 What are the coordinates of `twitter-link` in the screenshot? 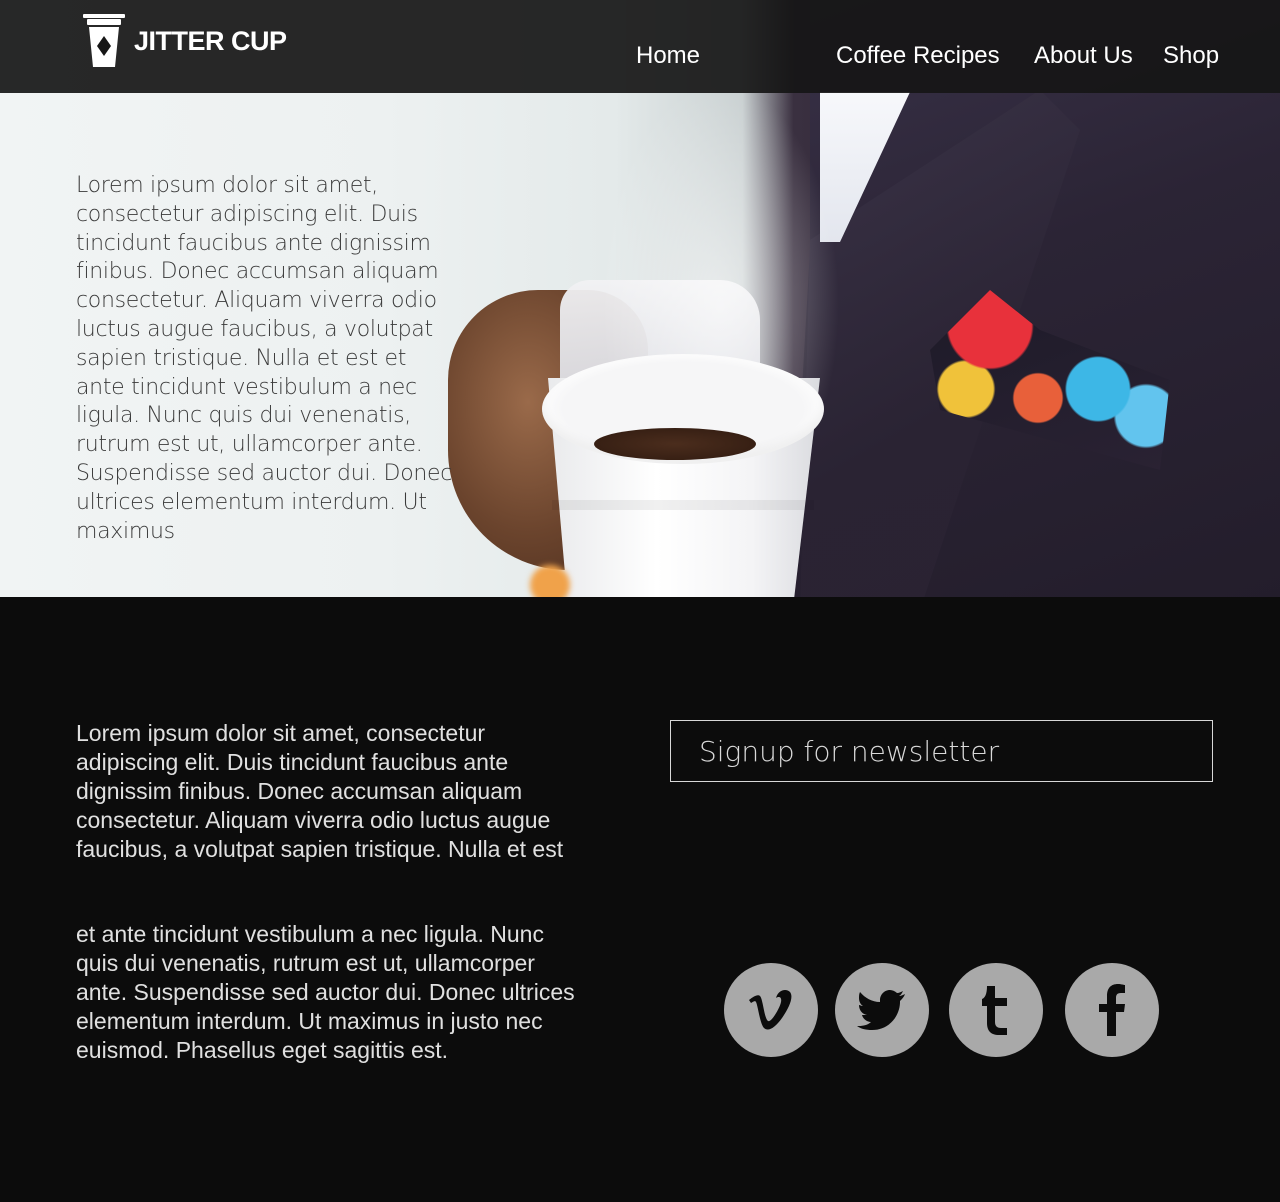 It's located at (882, 1010).